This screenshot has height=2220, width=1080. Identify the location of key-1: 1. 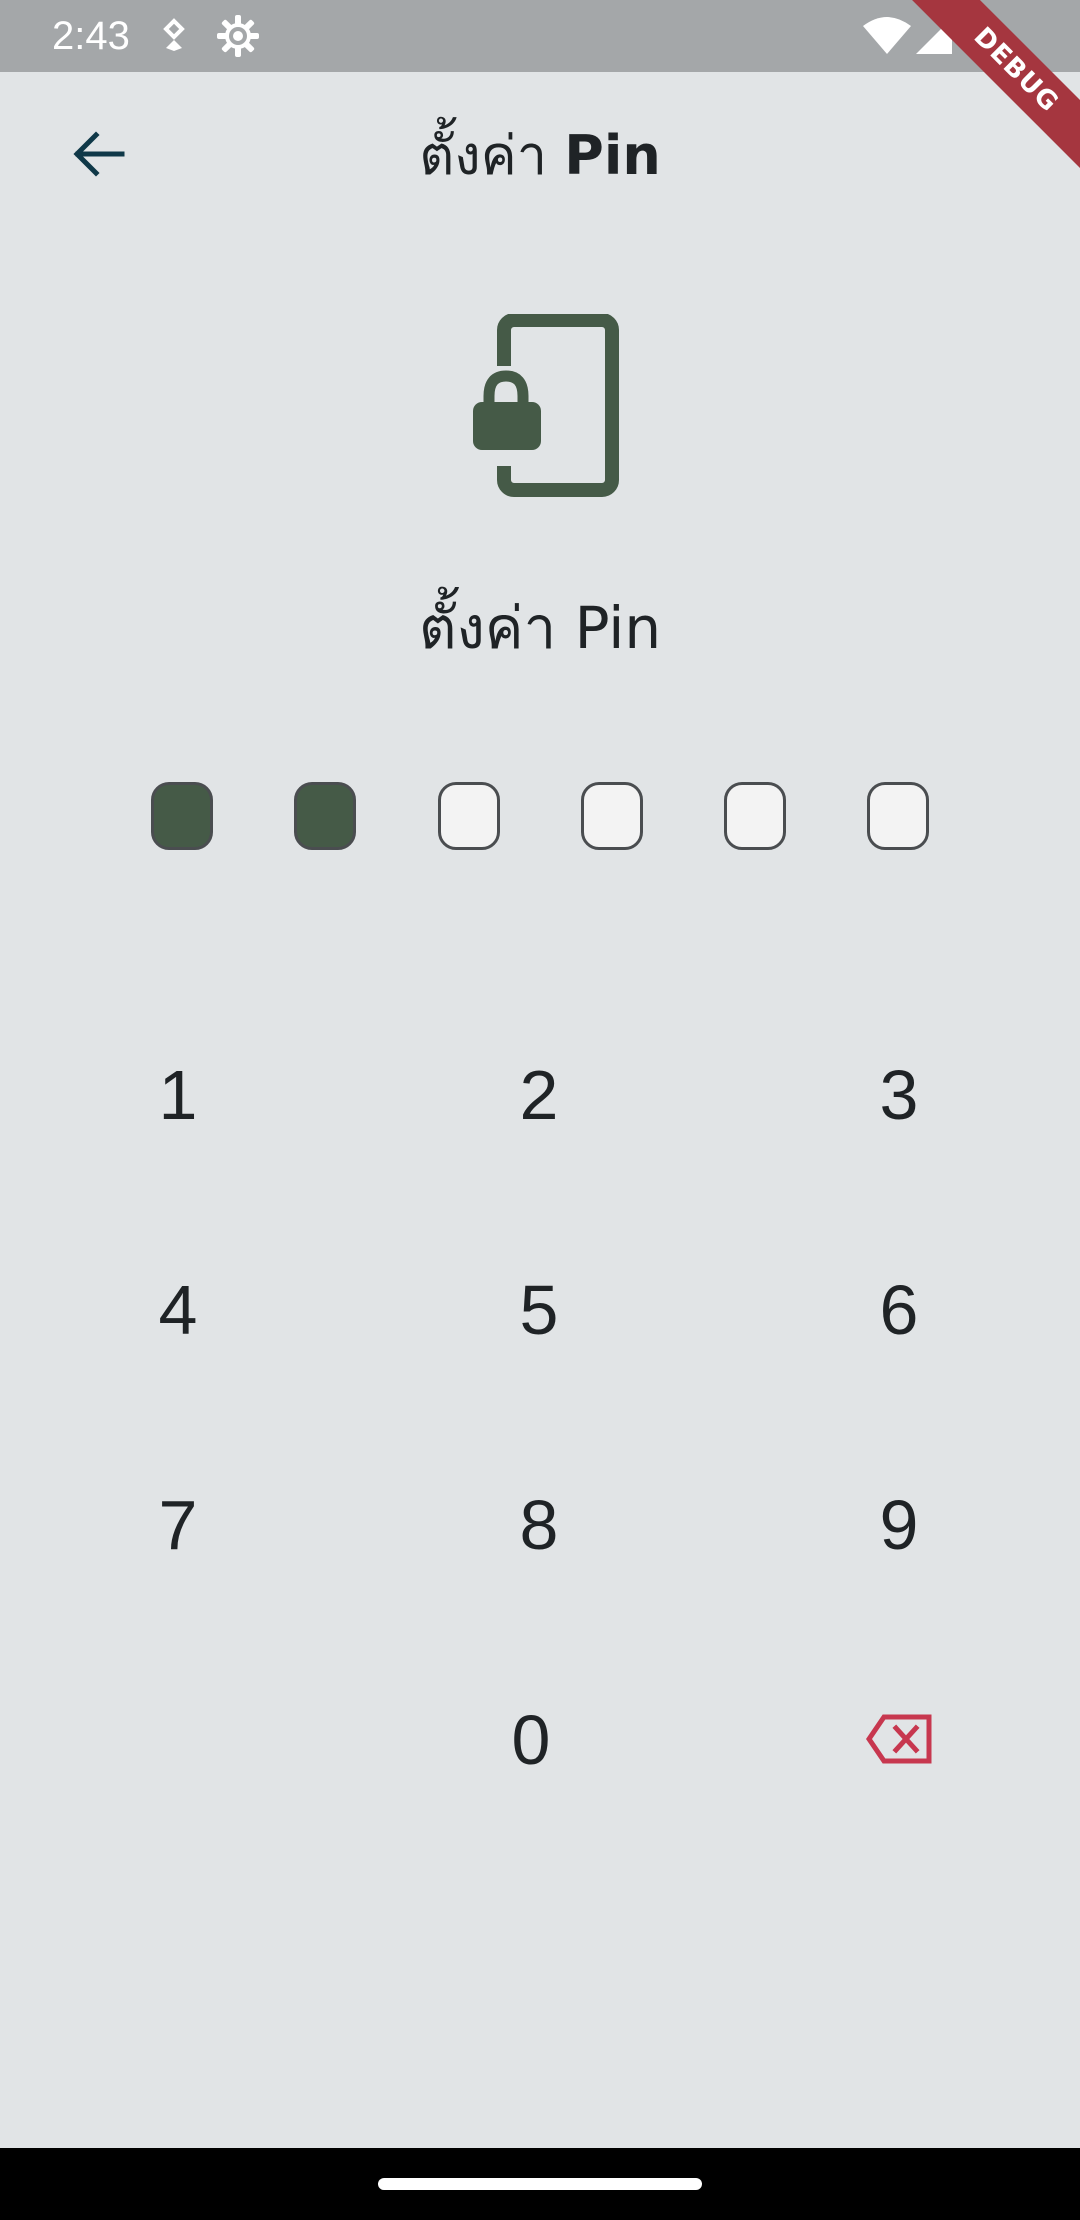
(178, 1095).